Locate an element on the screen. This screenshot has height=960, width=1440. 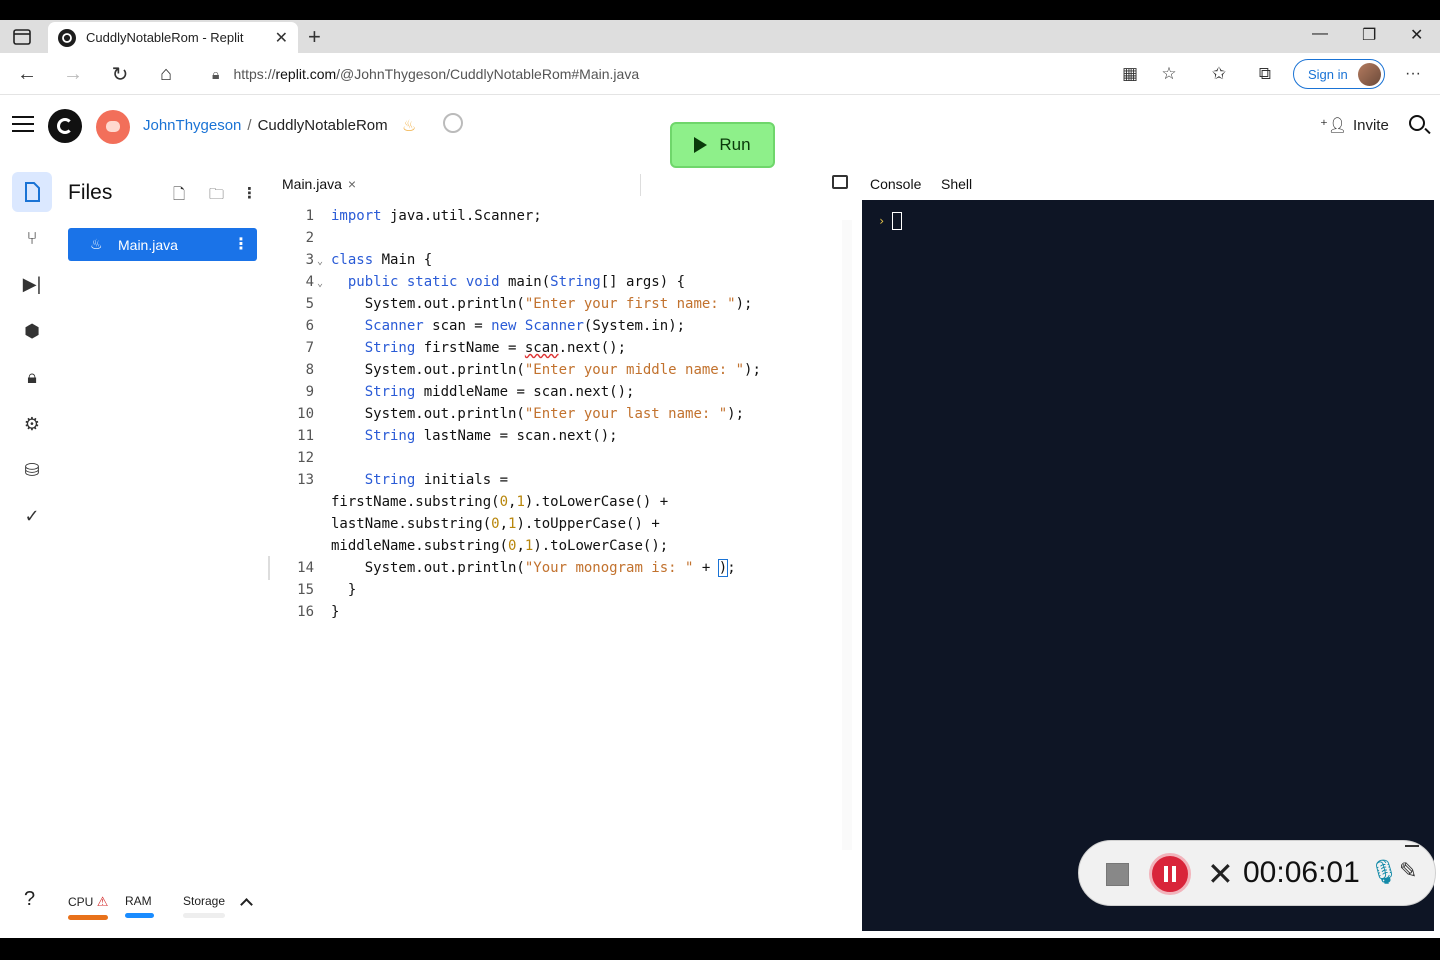
java-file-icon: ♨ is located at coordinates (96, 244).